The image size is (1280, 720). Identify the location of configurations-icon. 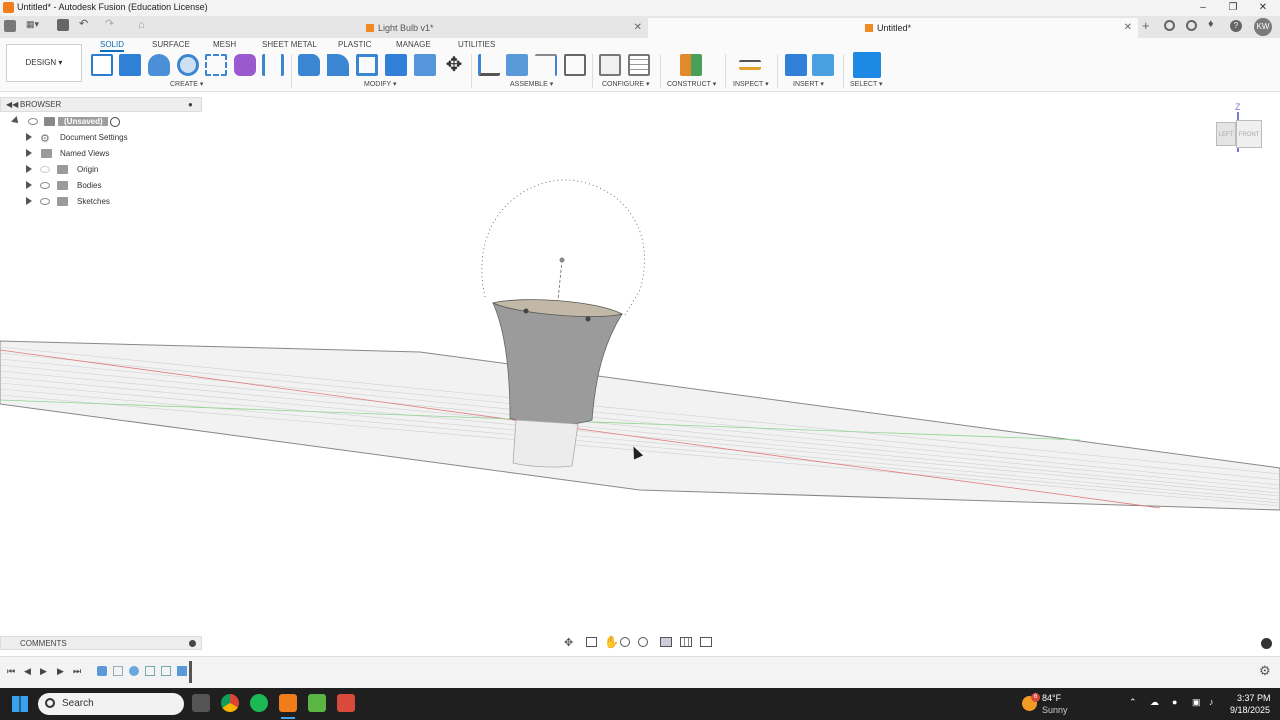
(639, 65).